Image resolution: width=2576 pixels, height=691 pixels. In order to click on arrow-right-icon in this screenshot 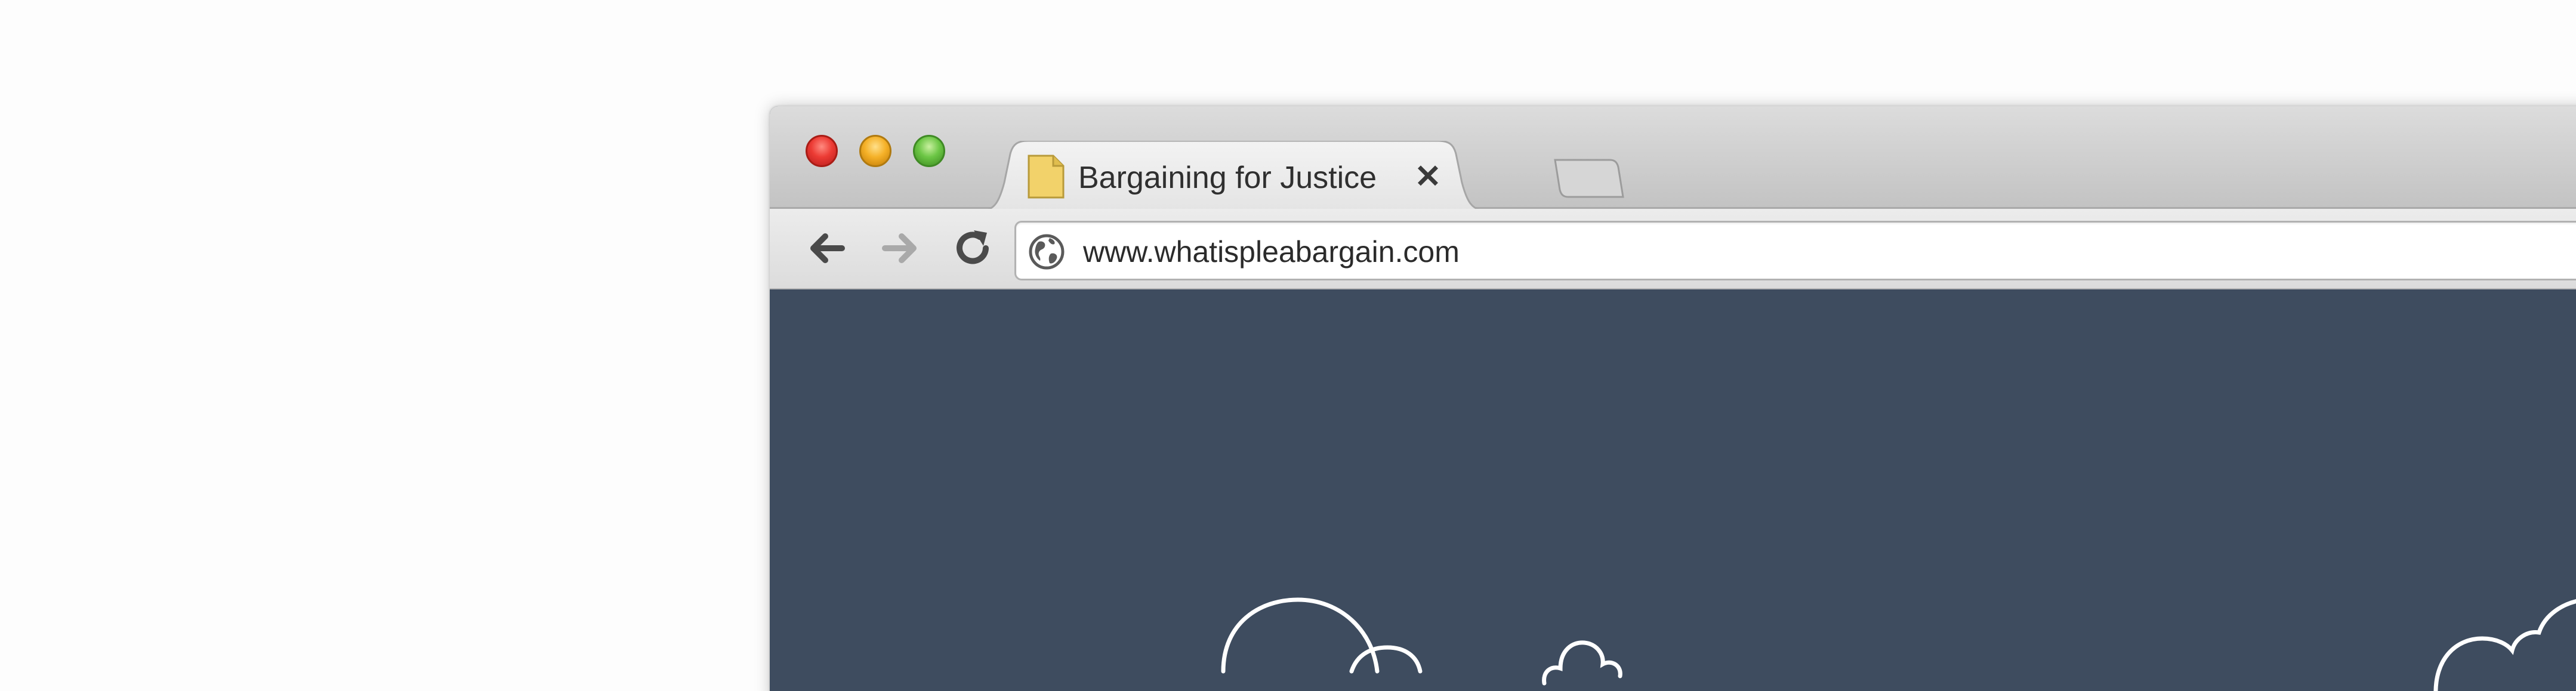, I will do `click(899, 248)`.